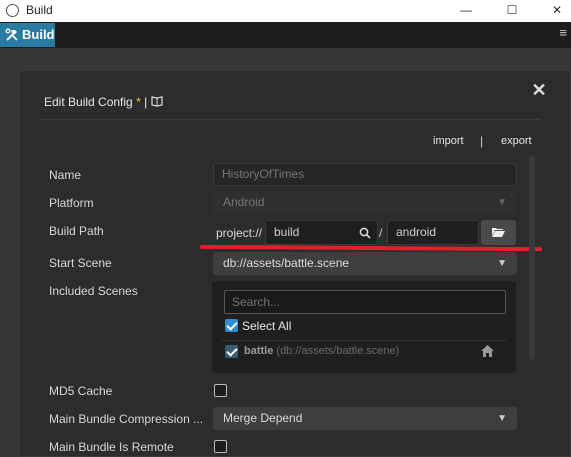 This screenshot has height=457, width=571. What do you see at coordinates (111, 447) in the screenshot?
I see `is-remote-label: Main Bundle Is Remote` at bounding box center [111, 447].